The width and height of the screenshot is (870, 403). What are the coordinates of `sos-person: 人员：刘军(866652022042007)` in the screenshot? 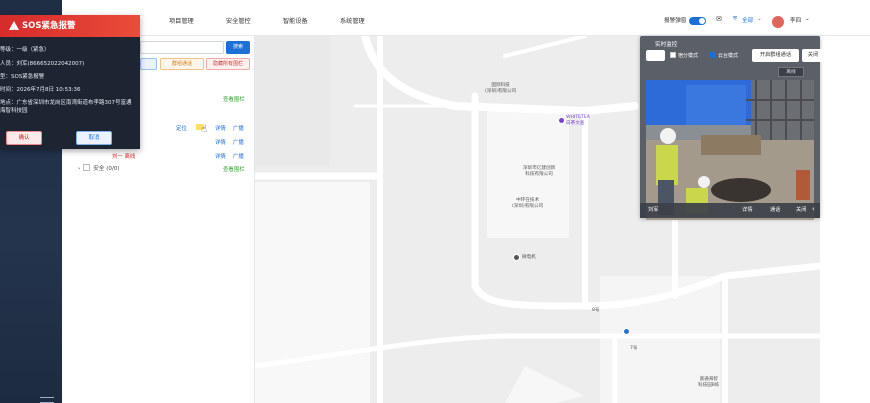 It's located at (42, 64).